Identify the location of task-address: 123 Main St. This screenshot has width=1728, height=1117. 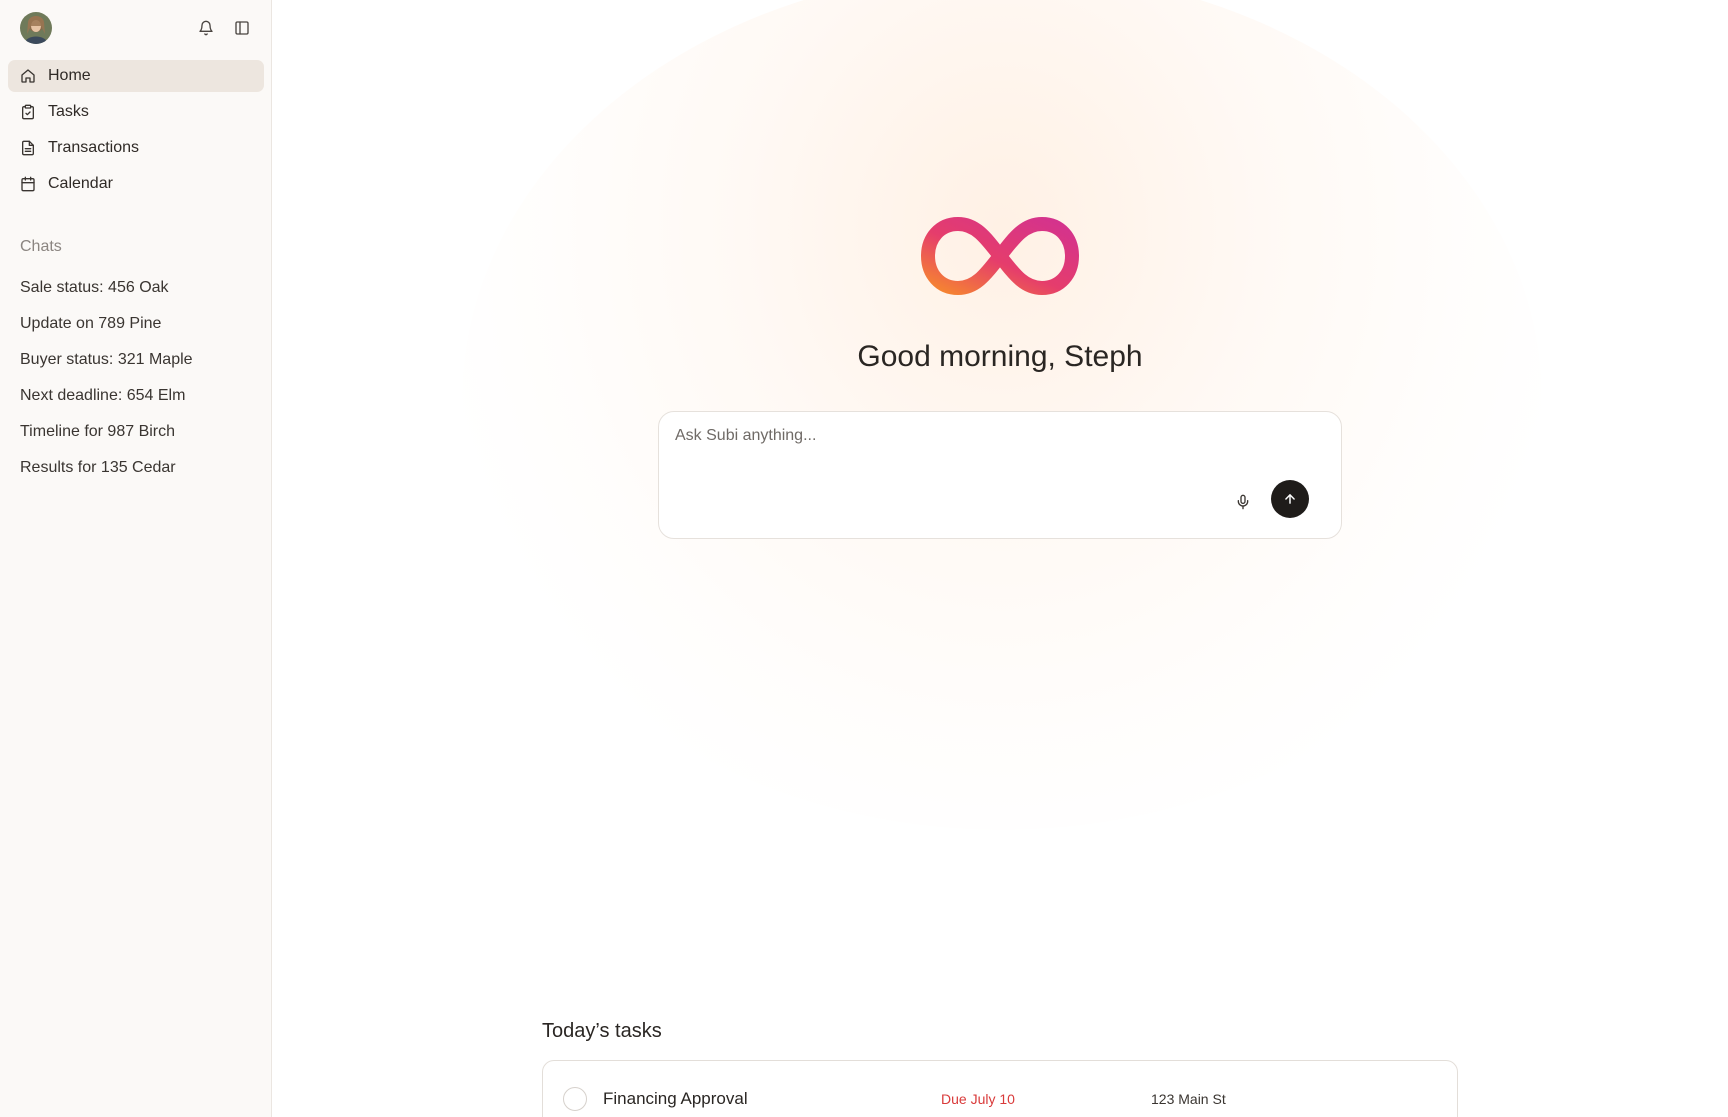
(1188, 1099).